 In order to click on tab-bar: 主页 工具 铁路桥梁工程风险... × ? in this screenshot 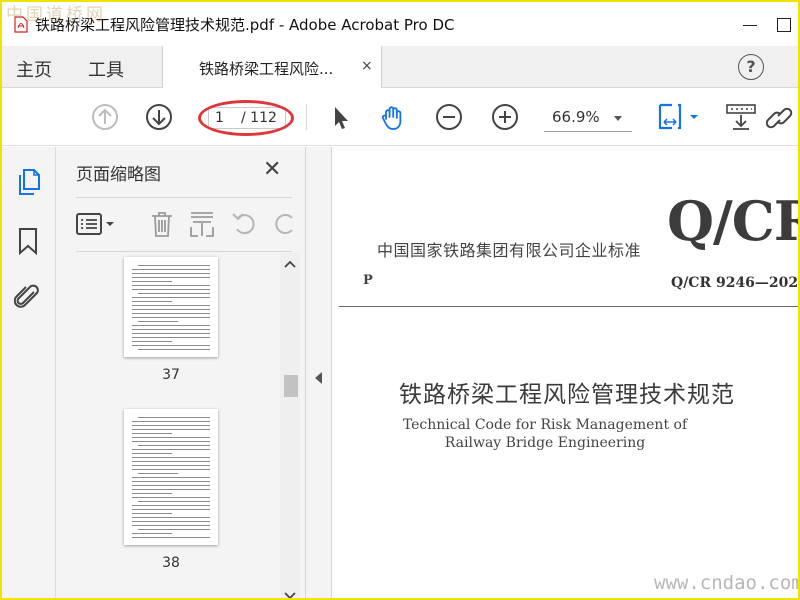, I will do `click(400, 67)`.